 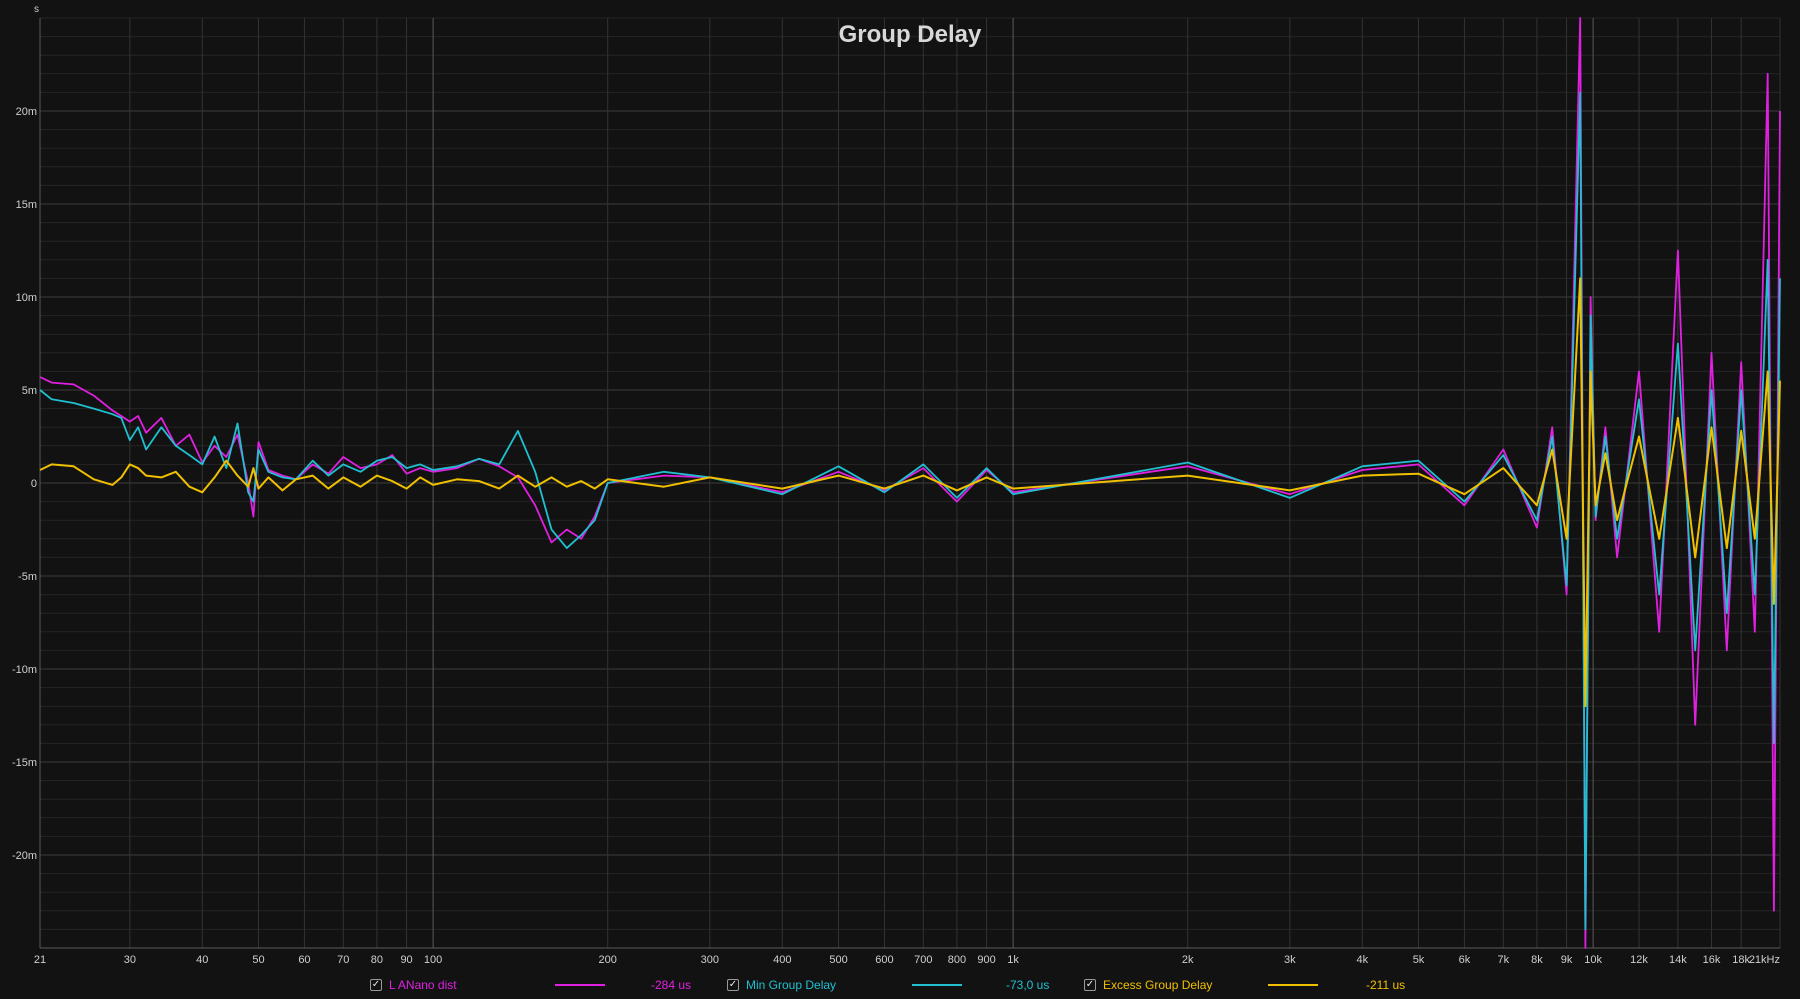 What do you see at coordinates (202, 960) in the screenshot?
I see `x-tick-label: 40` at bounding box center [202, 960].